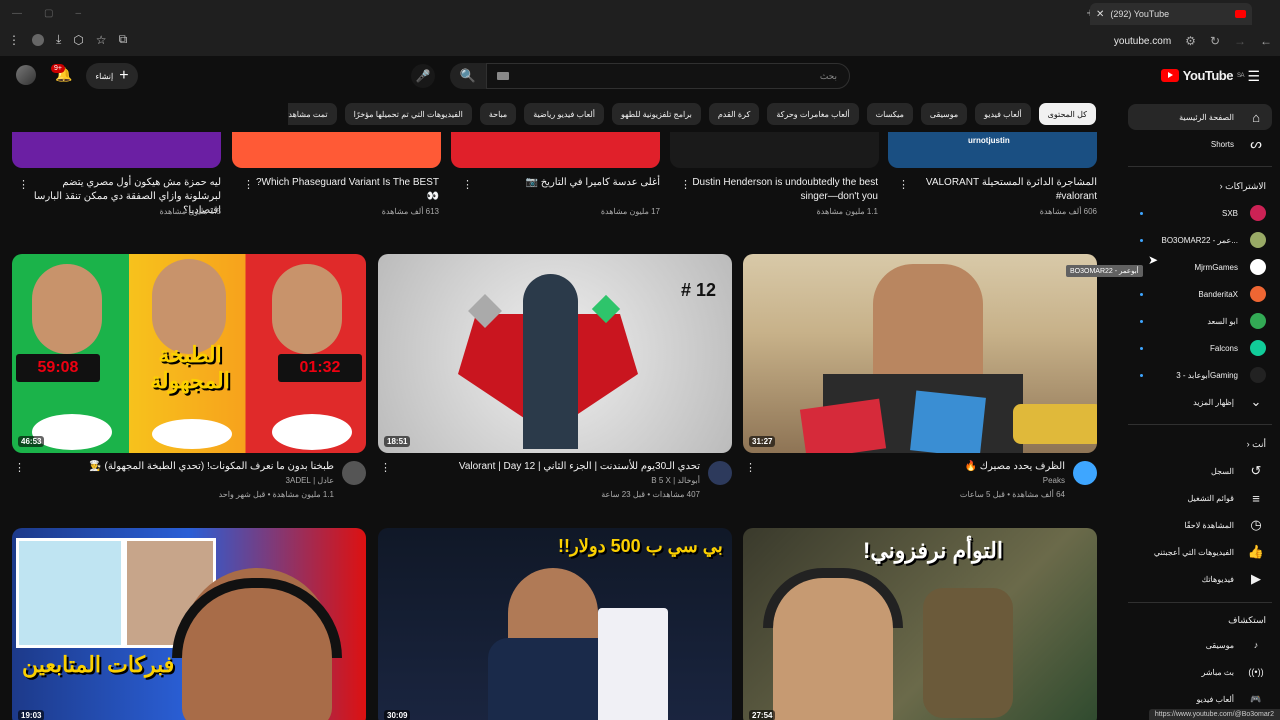 The image size is (1280, 720). I want to click on url-text: youtube.com, so click(1142, 41).